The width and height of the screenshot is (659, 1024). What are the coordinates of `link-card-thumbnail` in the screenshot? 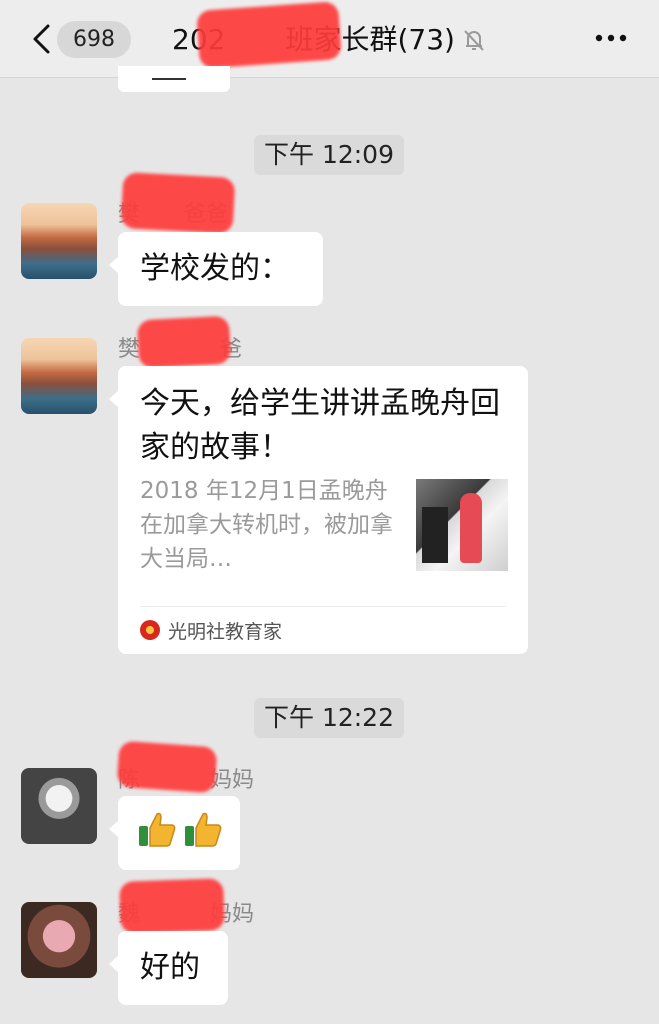 It's located at (462, 525).